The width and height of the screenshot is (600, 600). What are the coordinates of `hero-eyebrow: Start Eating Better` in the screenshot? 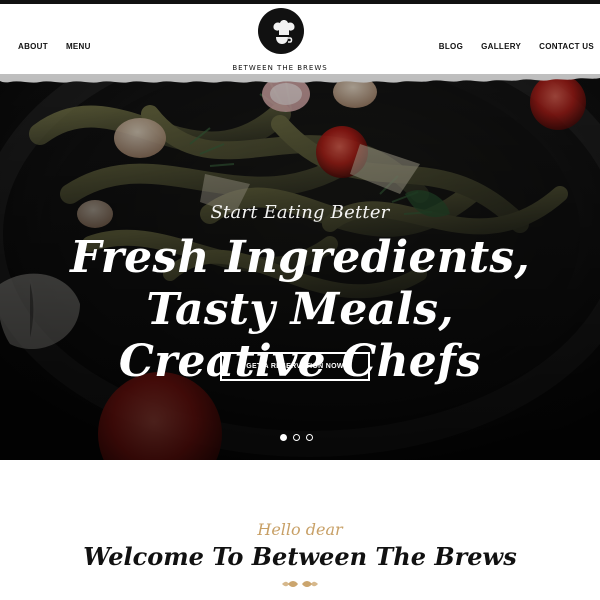 It's located at (300, 212).